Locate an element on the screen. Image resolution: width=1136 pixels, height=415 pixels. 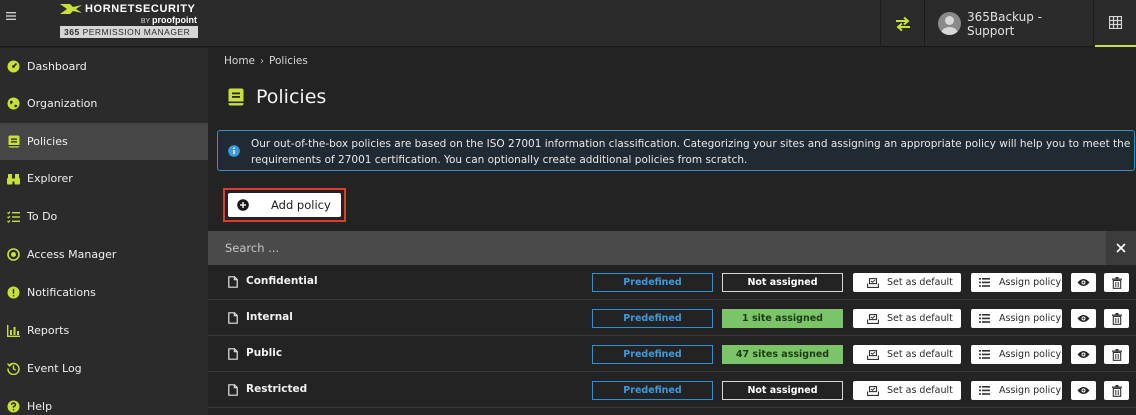
sidebar-item-label: Dashboard is located at coordinates (57, 66).